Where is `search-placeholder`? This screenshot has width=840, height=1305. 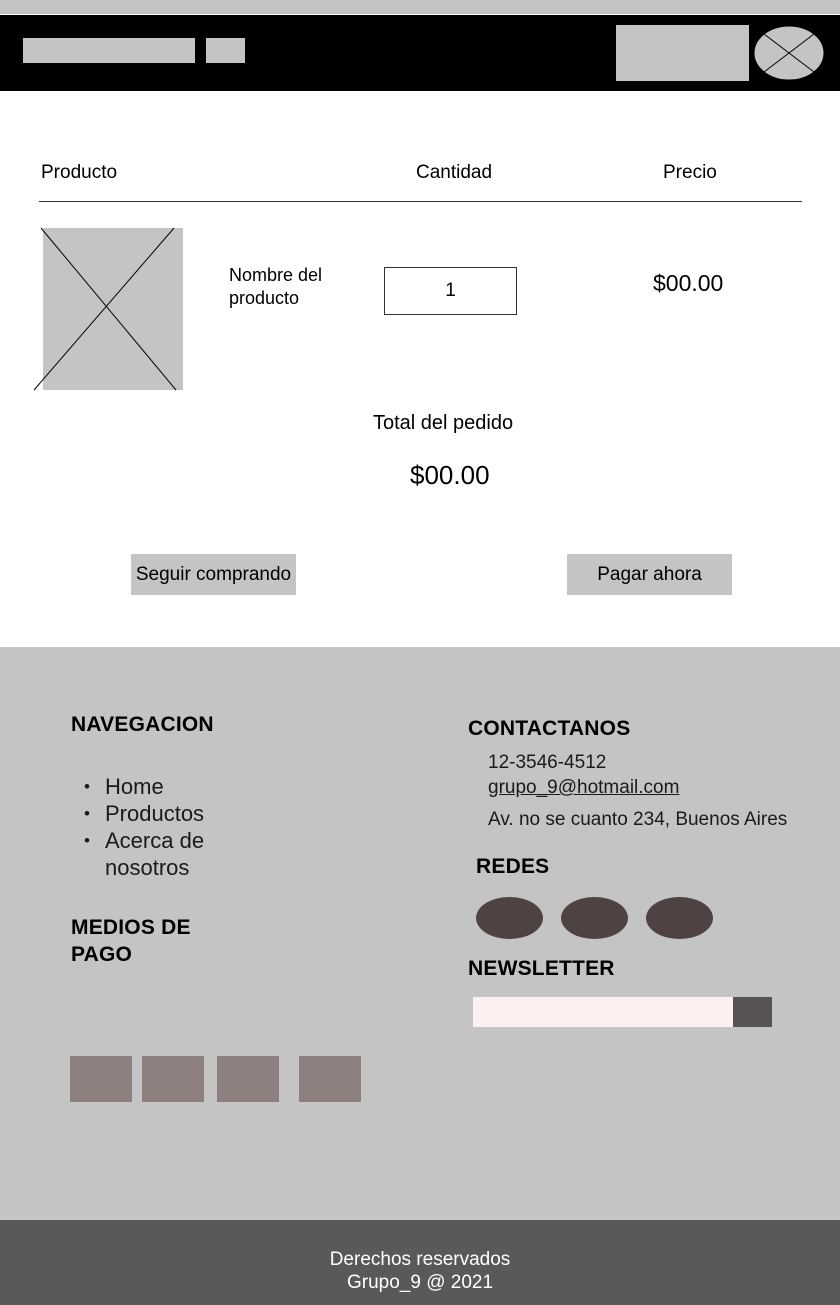
search-placeholder is located at coordinates (682, 53).